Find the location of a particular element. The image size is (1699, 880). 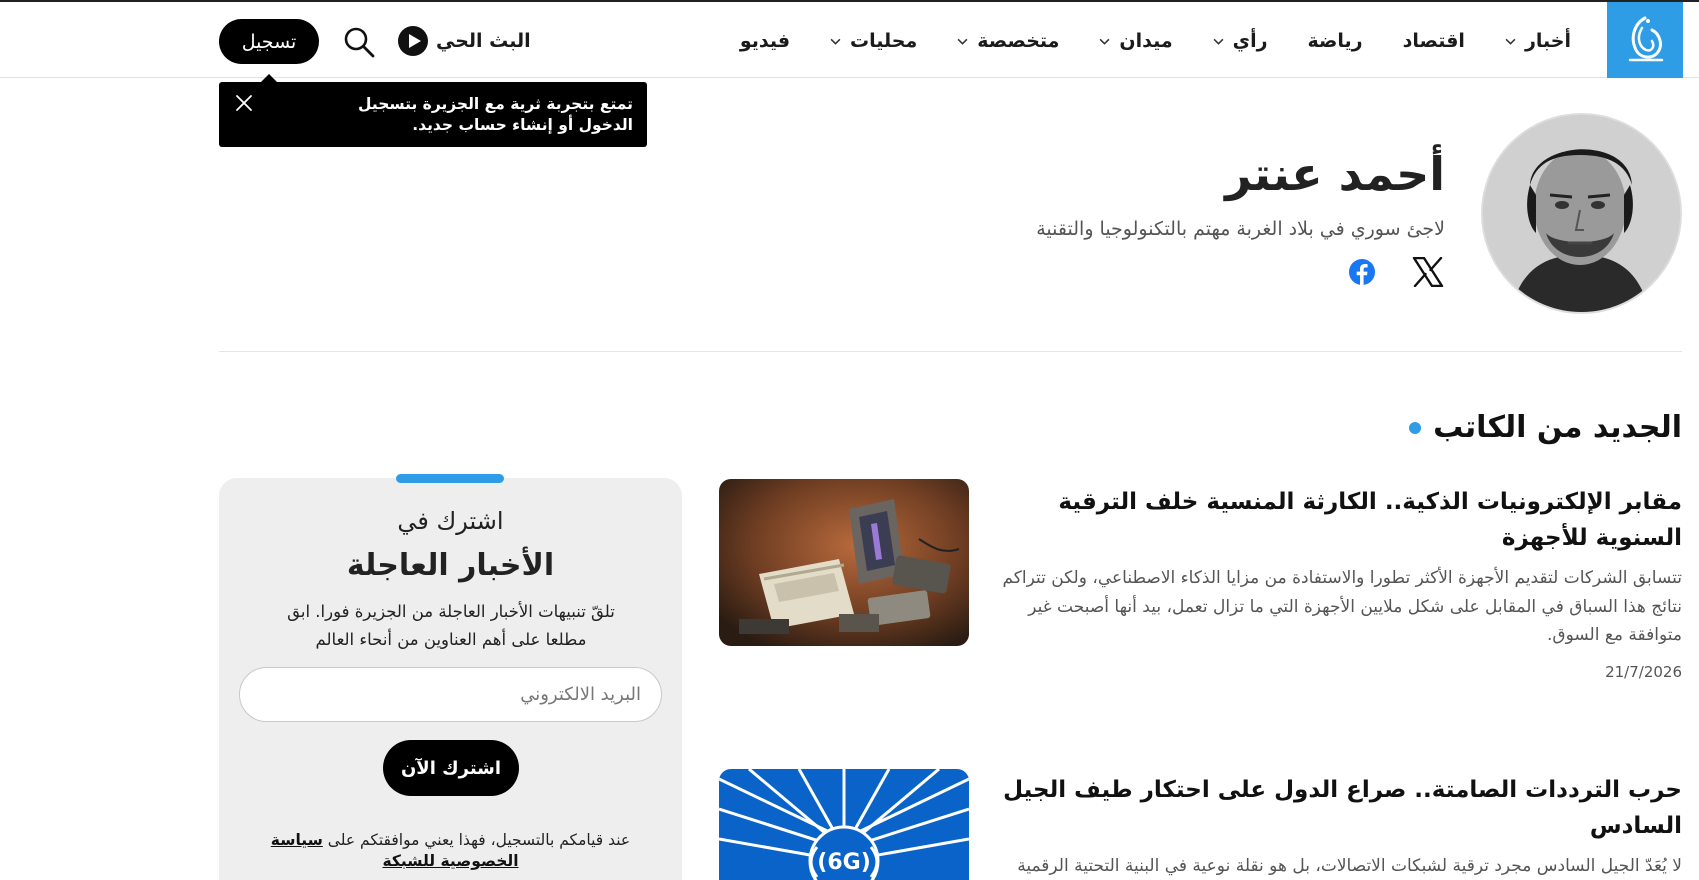

nav-item-label: فيديو is located at coordinates (765, 41).